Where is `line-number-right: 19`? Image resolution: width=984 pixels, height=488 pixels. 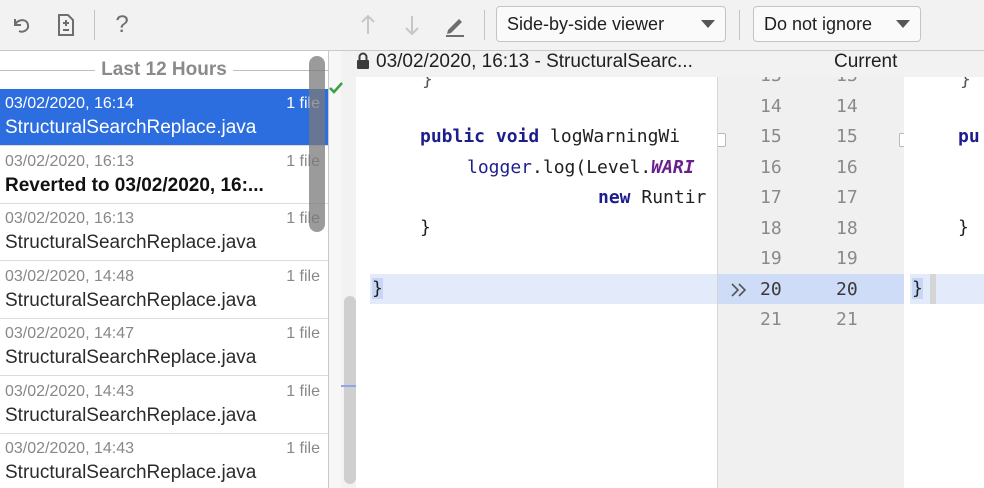 line-number-right: 19 is located at coordinates (847, 258).